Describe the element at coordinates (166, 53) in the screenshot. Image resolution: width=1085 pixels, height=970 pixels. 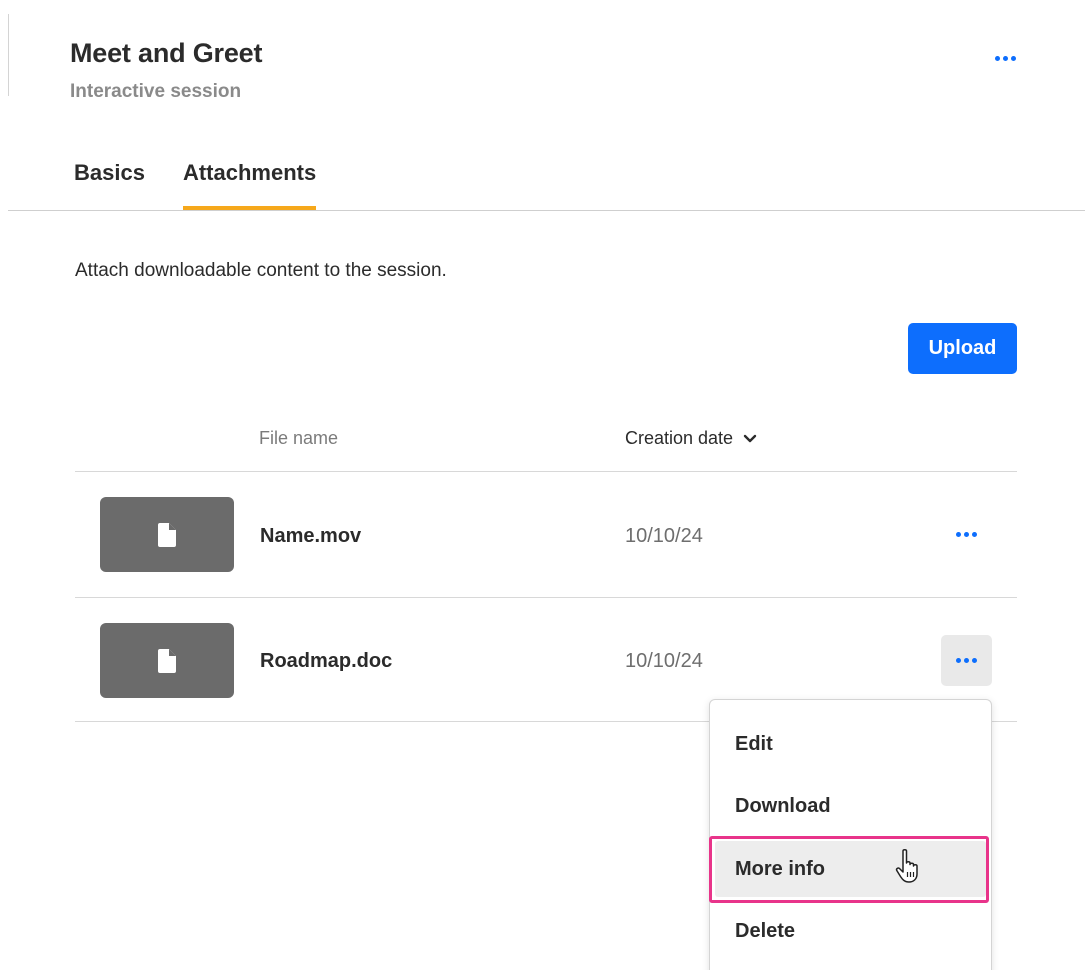
I see `page-title: Meet and Greet` at that location.